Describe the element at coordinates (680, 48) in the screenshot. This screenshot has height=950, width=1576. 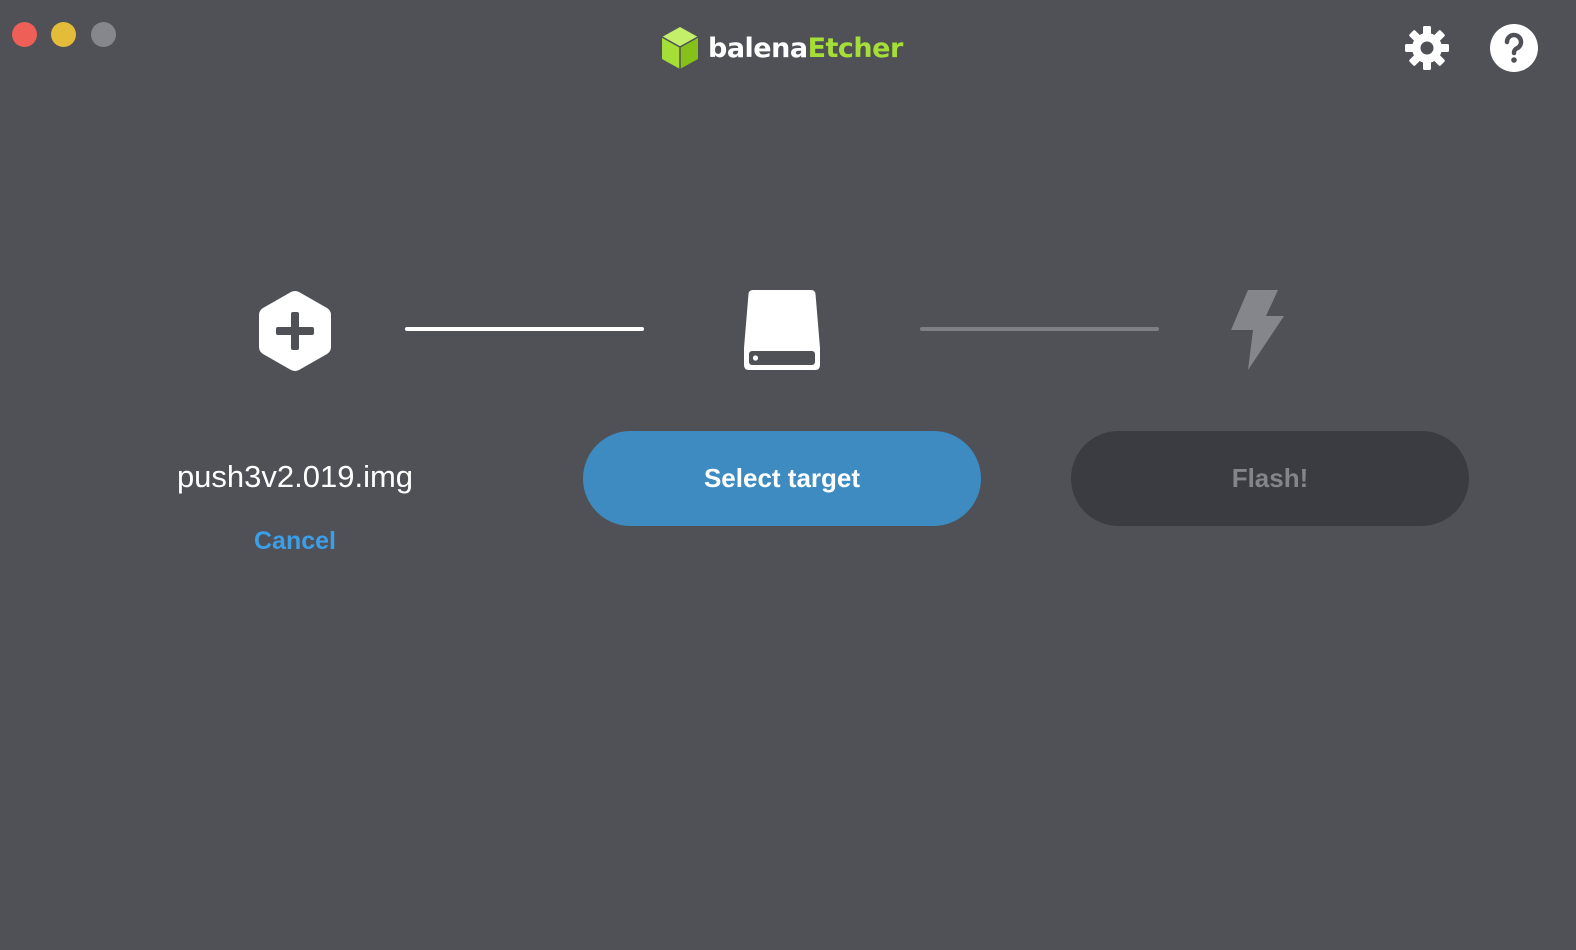
I see `cube-icon` at that location.